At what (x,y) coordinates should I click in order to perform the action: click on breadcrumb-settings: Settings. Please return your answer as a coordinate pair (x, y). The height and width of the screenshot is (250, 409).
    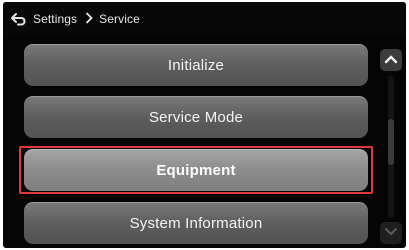
    Looking at the image, I should click on (55, 19).